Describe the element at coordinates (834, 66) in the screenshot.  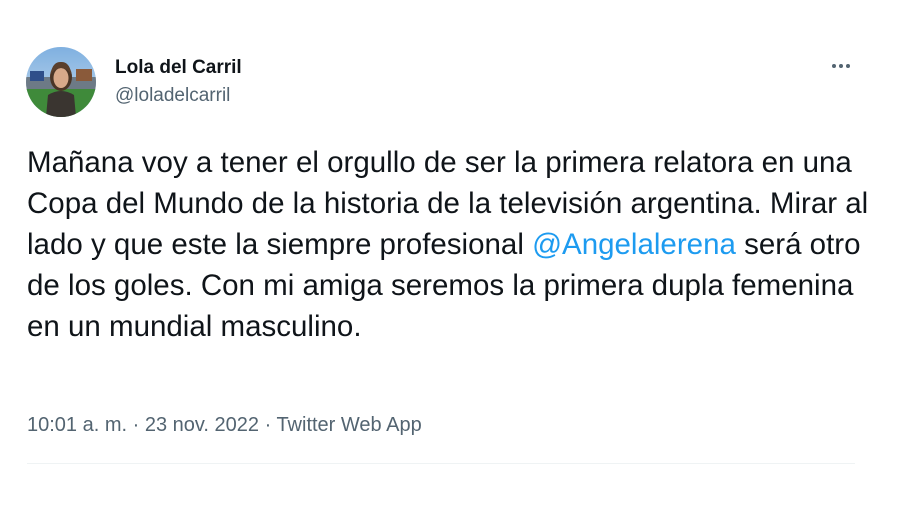
I see `ellipsis-icon` at that location.